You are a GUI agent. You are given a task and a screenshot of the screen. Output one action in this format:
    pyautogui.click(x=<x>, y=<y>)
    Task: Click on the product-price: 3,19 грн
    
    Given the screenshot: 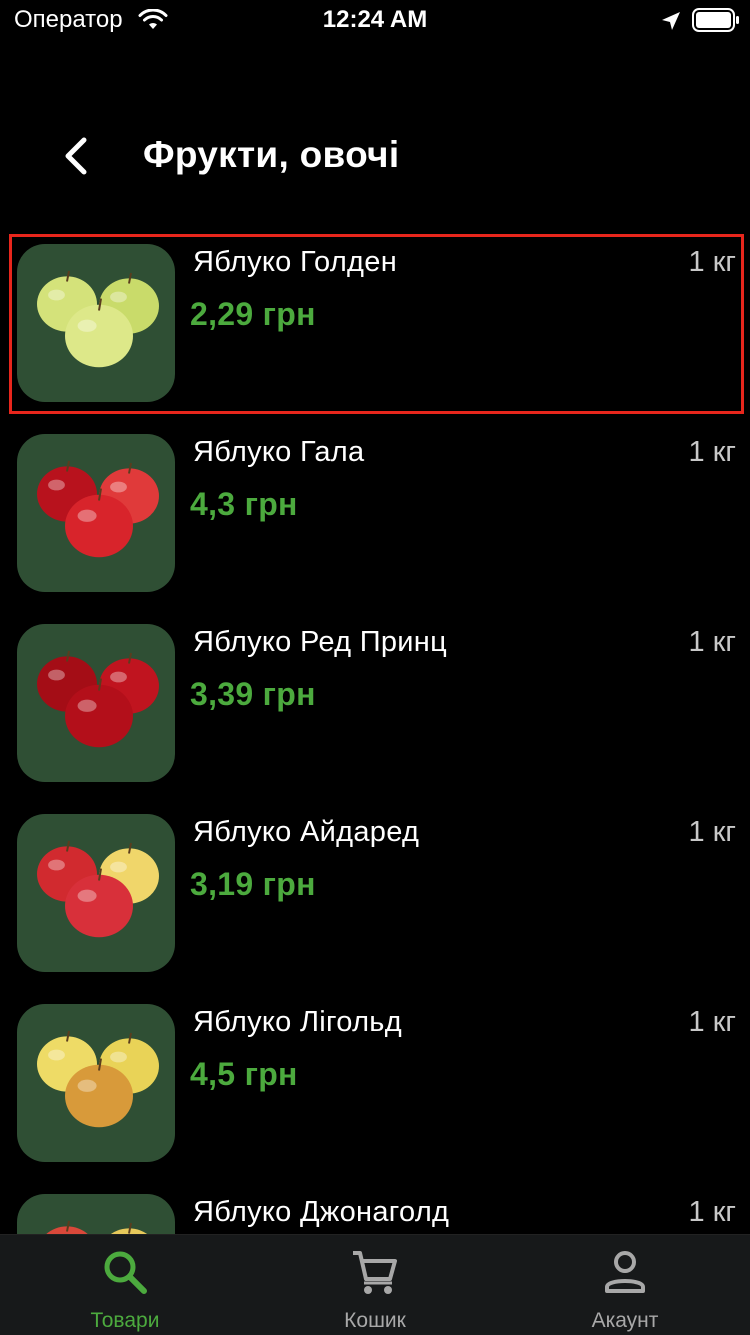 What is the action you would take?
    pyautogui.click(x=253, y=884)
    